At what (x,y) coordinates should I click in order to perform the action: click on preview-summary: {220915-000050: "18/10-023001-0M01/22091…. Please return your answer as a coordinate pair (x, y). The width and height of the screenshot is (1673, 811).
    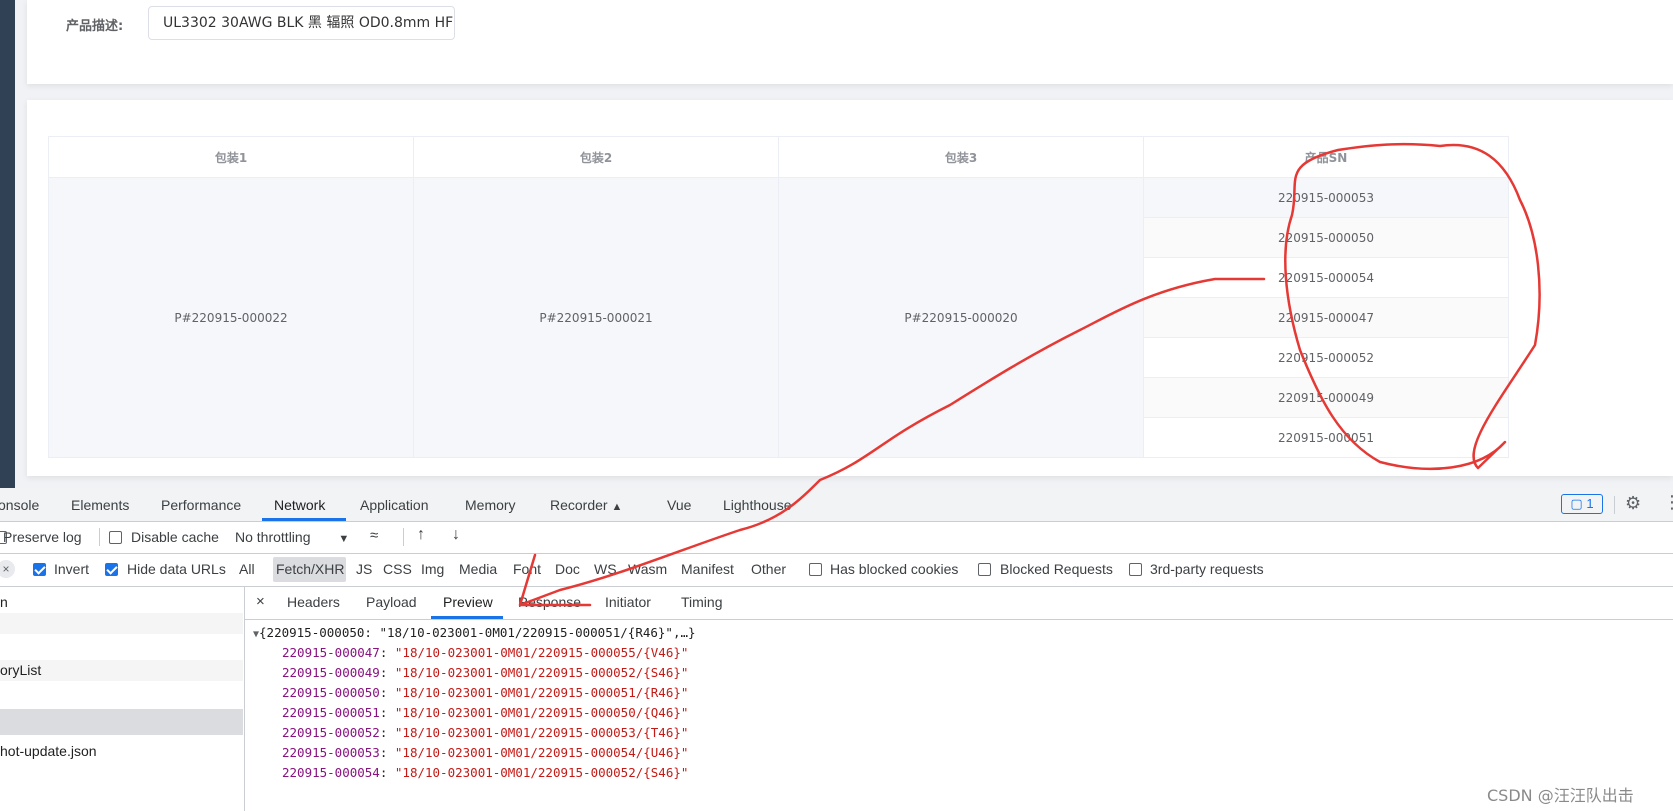
    Looking at the image, I should click on (477, 632).